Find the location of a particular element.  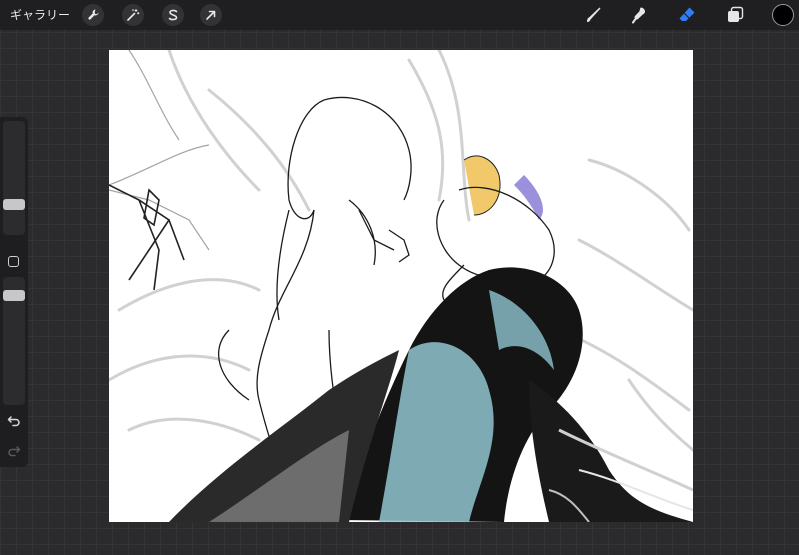

opacity-thumb is located at coordinates (14, 295).